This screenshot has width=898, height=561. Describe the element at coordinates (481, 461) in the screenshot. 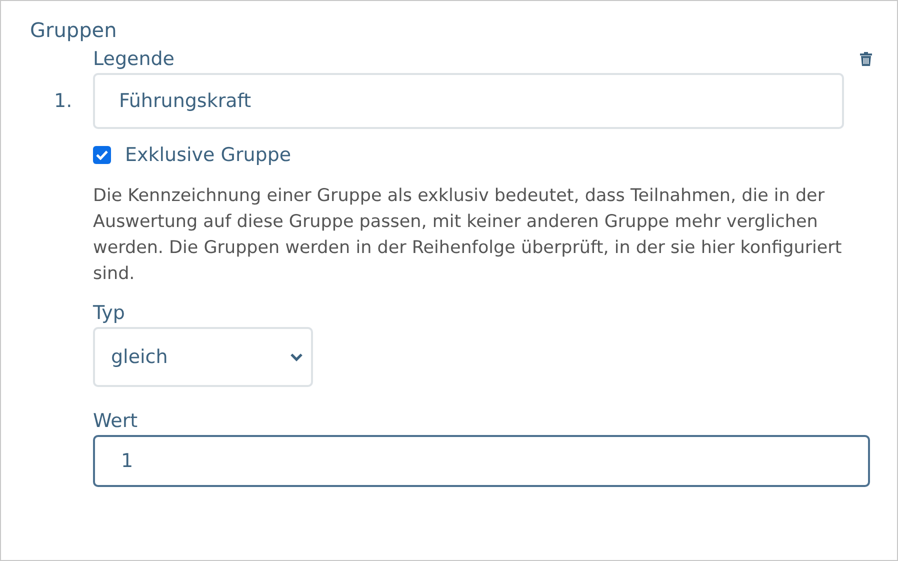

I see `value-field: 1` at that location.